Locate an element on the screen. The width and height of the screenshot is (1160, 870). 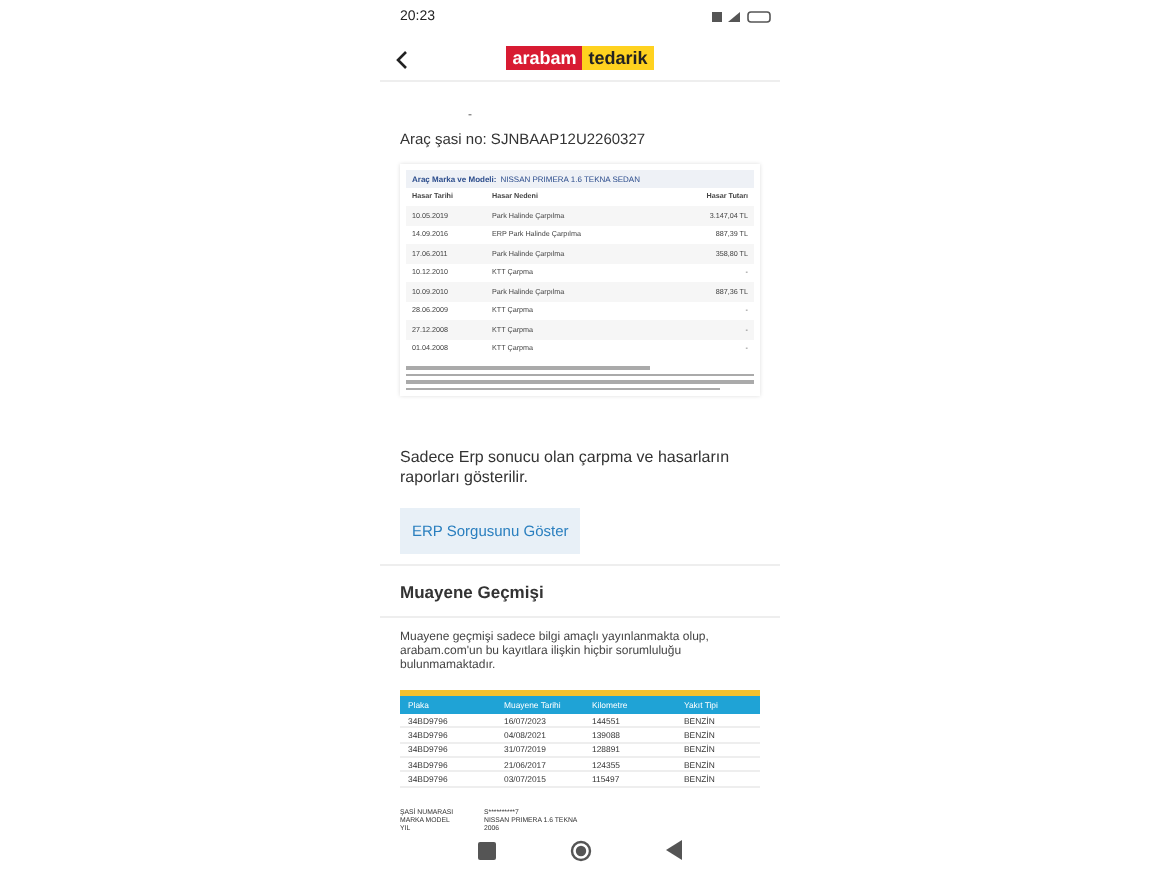
back-nav-icon is located at coordinates (674, 850).